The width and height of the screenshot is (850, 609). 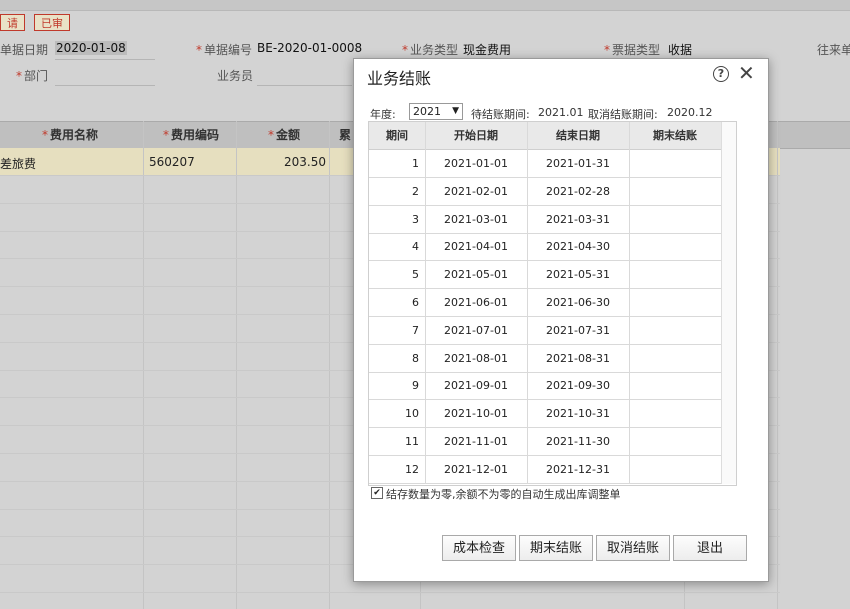 I want to click on col-extra: 累, so click(x=345, y=135).